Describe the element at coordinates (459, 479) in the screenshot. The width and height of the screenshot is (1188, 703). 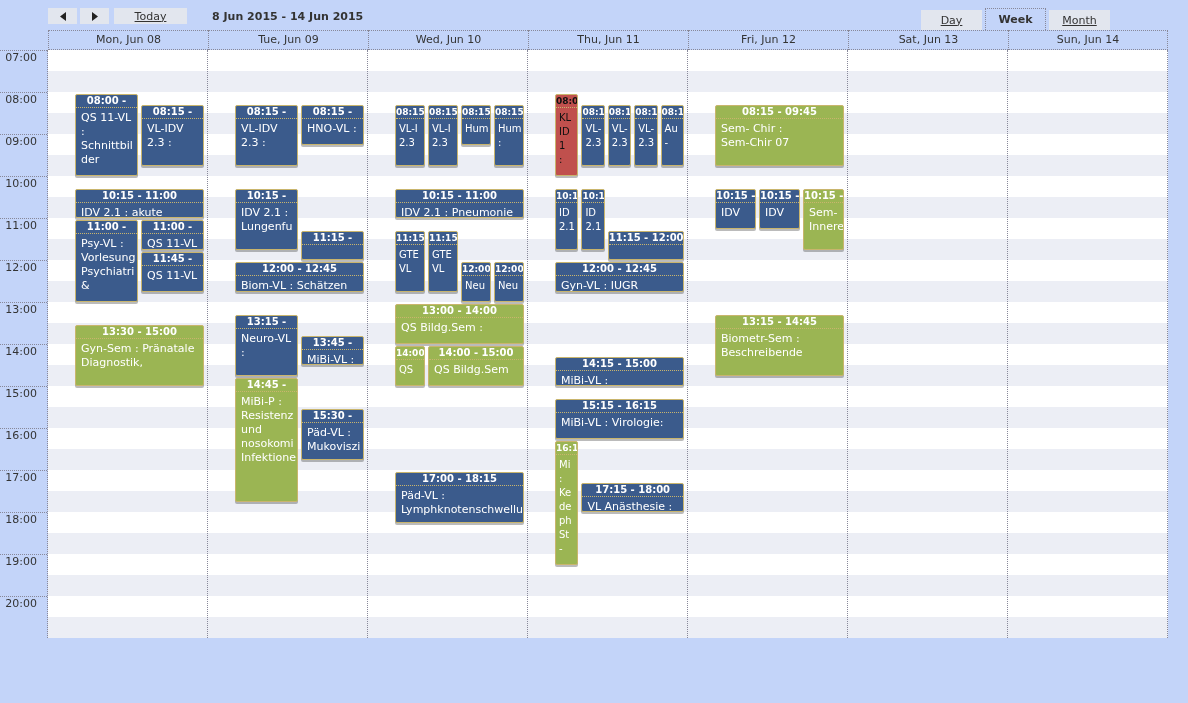
I see `event-time: 17:00 - 18:15` at that location.